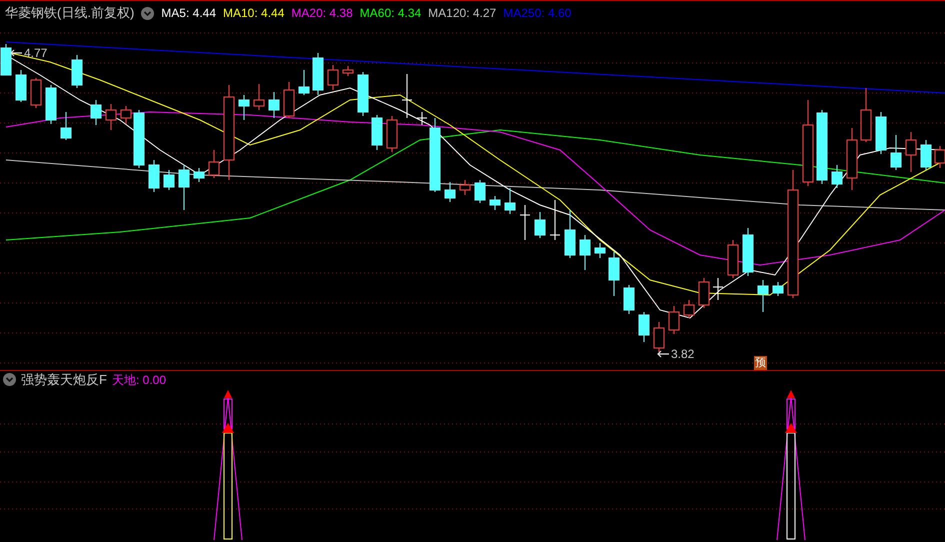  I want to click on low-price-label: 3.82, so click(682, 354).